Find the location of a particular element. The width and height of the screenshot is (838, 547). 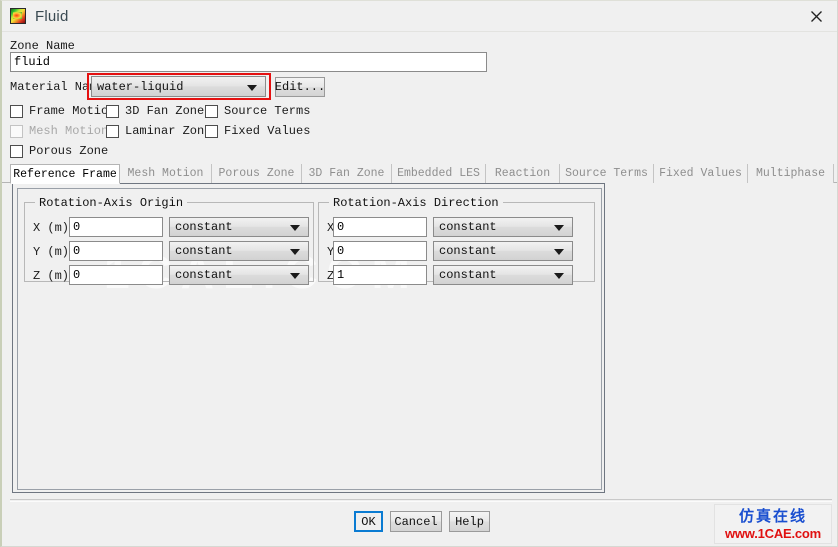

axis-row-label: X (m) is located at coordinates (51, 228).